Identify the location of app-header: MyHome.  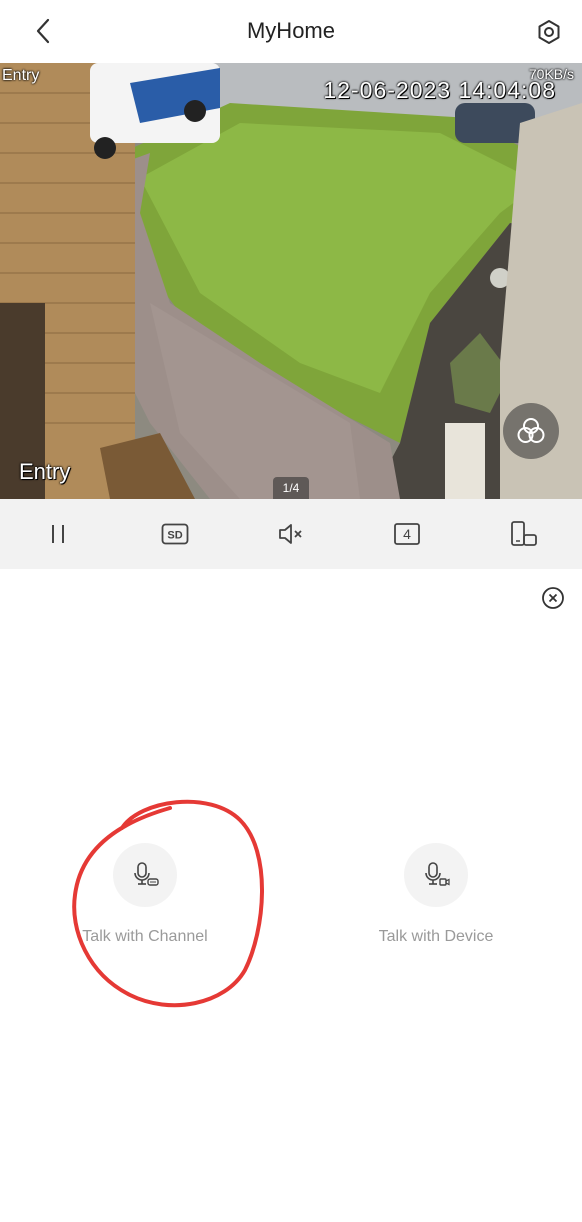
(291, 31).